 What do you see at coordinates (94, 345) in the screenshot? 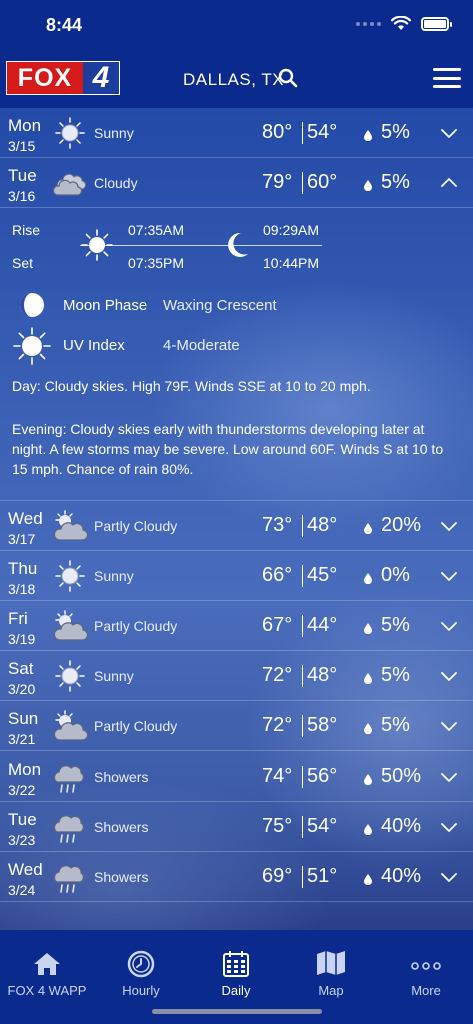
I see `uv-index-label: UV Index` at bounding box center [94, 345].